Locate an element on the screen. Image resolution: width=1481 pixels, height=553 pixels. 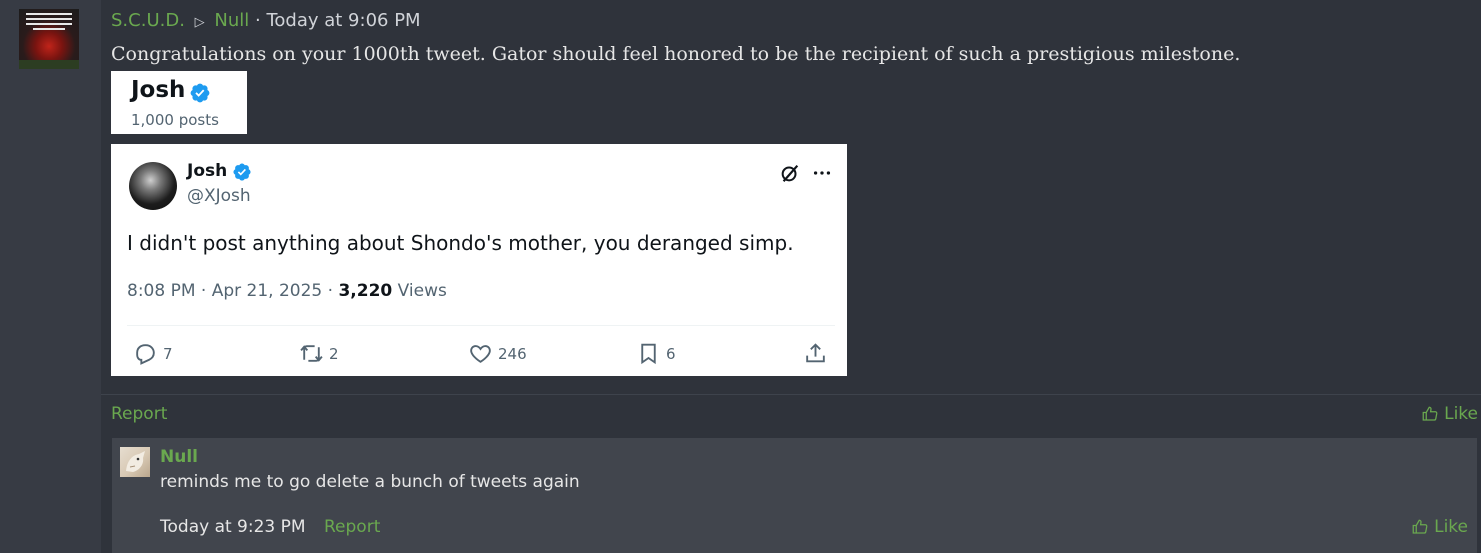
tweet-time: 8:08 PM is located at coordinates (161, 291).